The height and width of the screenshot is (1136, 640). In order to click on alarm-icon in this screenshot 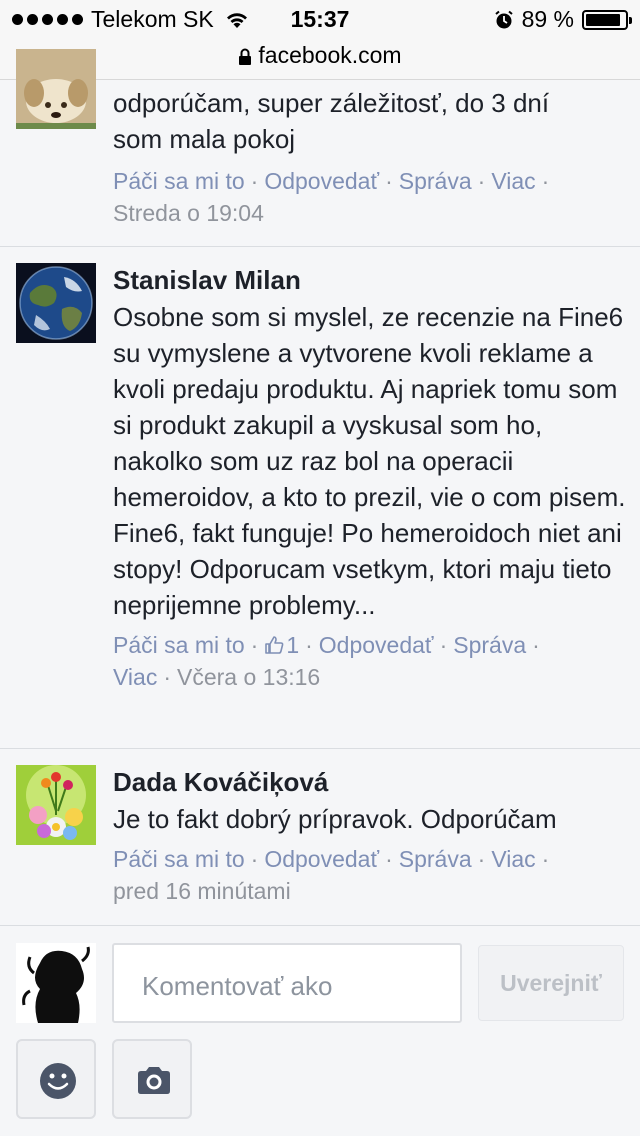, I will do `click(503, 19)`.